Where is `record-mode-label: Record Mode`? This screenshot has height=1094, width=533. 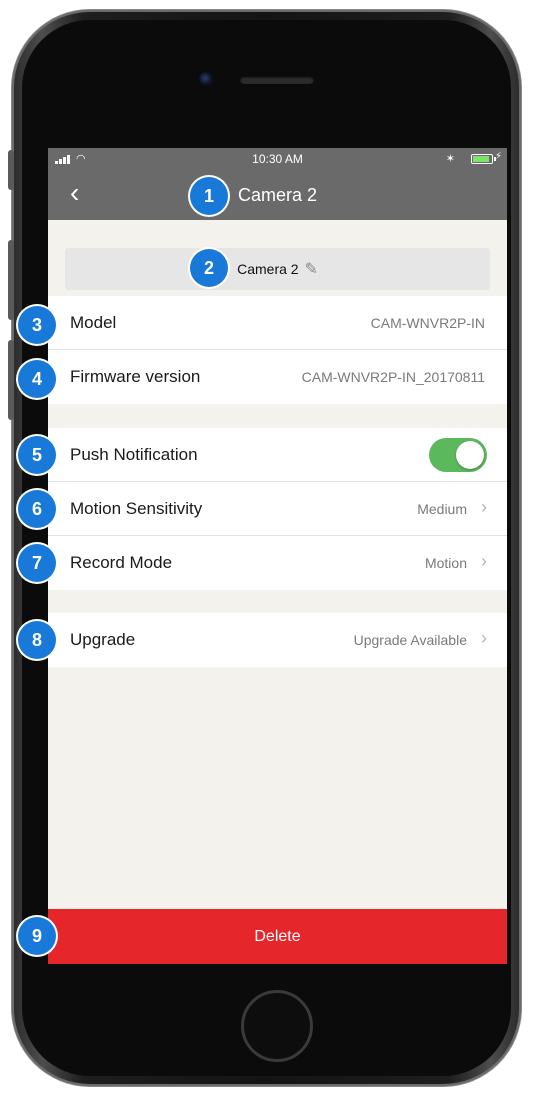
record-mode-label: Record Mode is located at coordinates (121, 562).